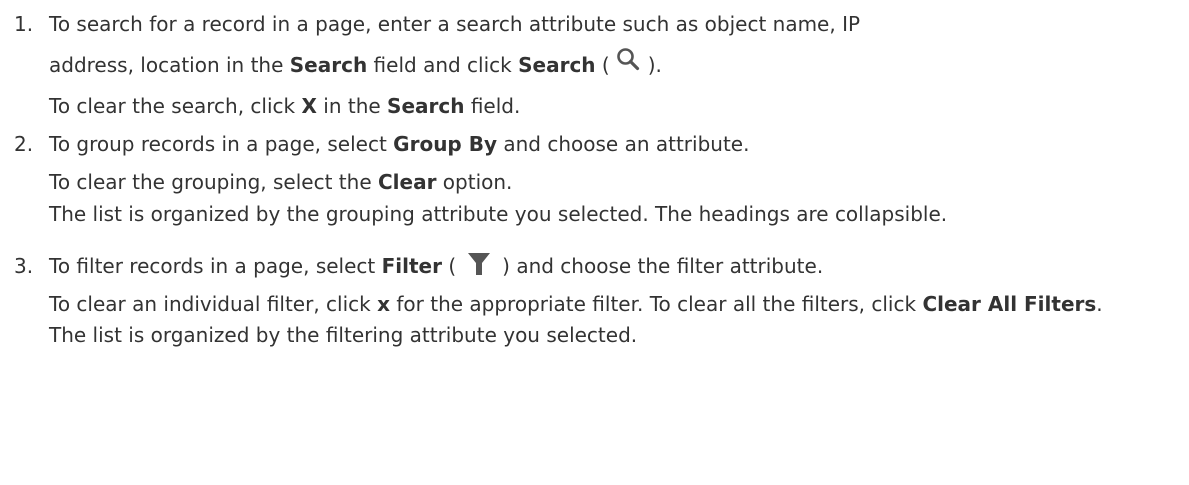 The image size is (1189, 485). What do you see at coordinates (24, 144) in the screenshot?
I see `list-number: 2.` at bounding box center [24, 144].